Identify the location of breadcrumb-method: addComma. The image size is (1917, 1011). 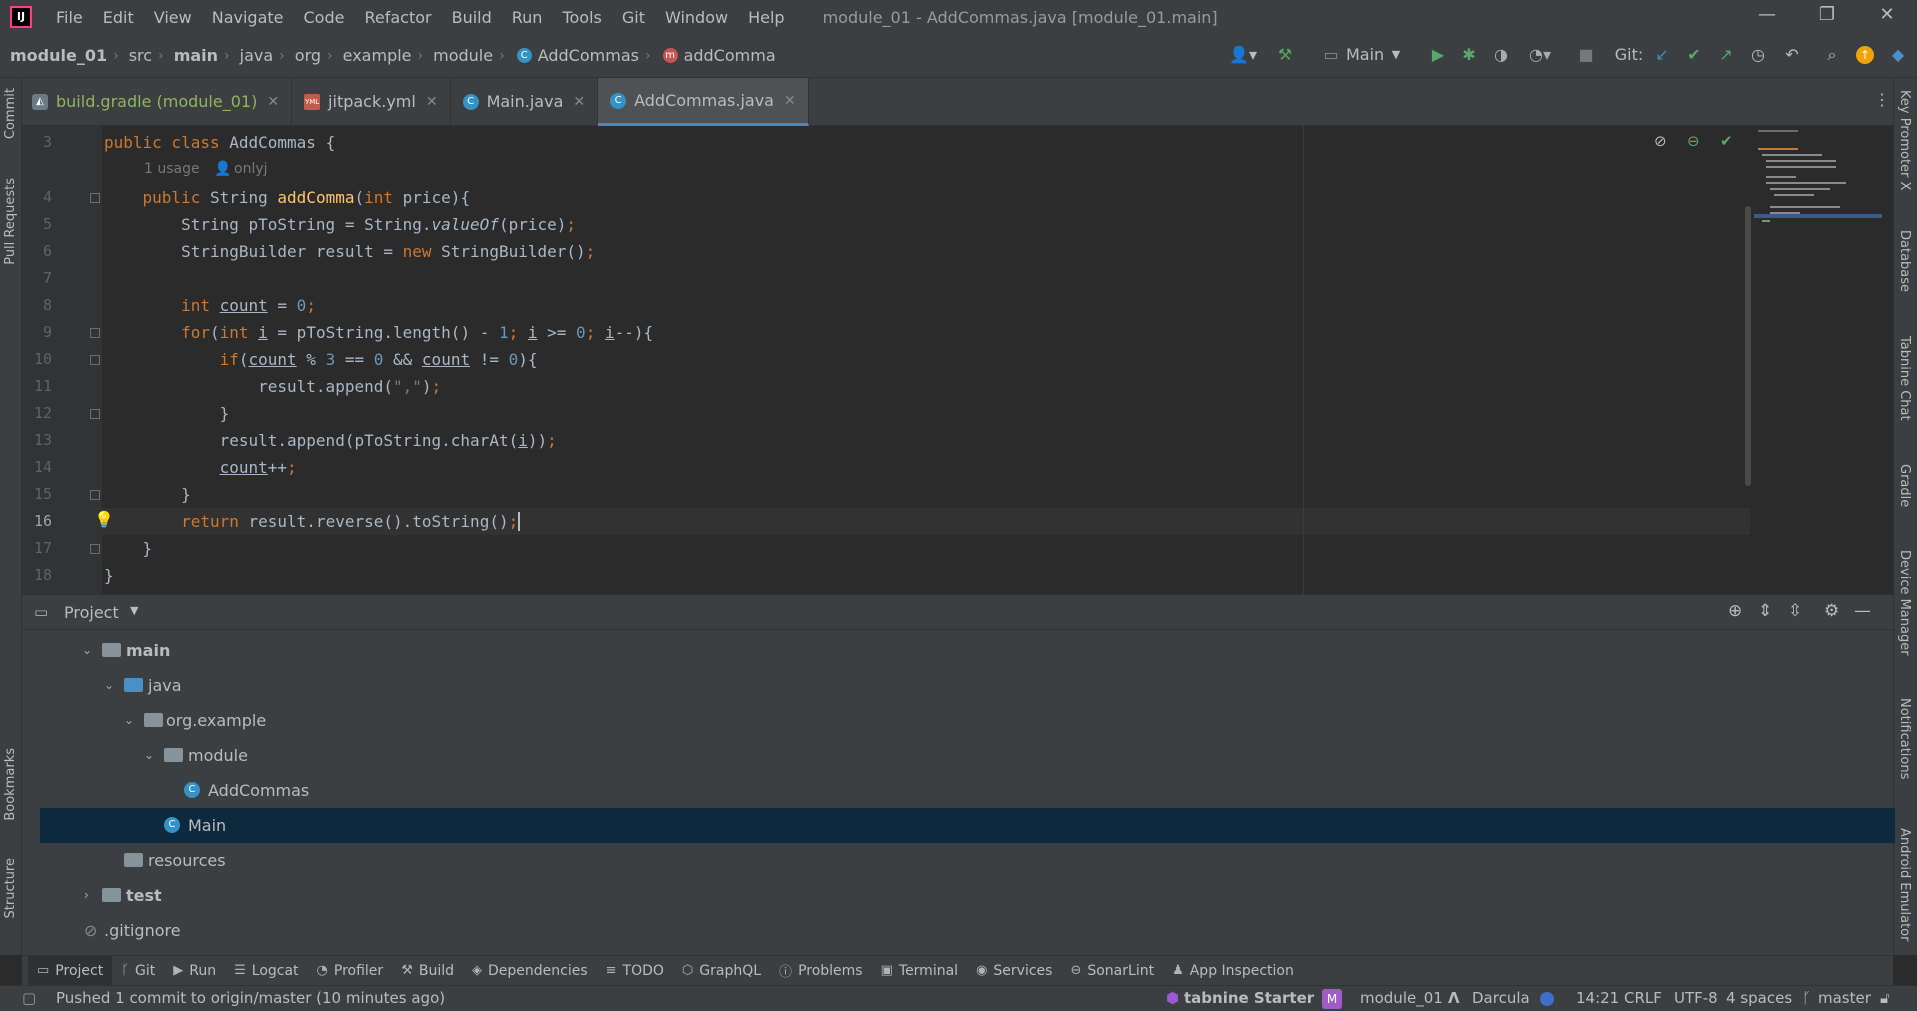
(725, 55).